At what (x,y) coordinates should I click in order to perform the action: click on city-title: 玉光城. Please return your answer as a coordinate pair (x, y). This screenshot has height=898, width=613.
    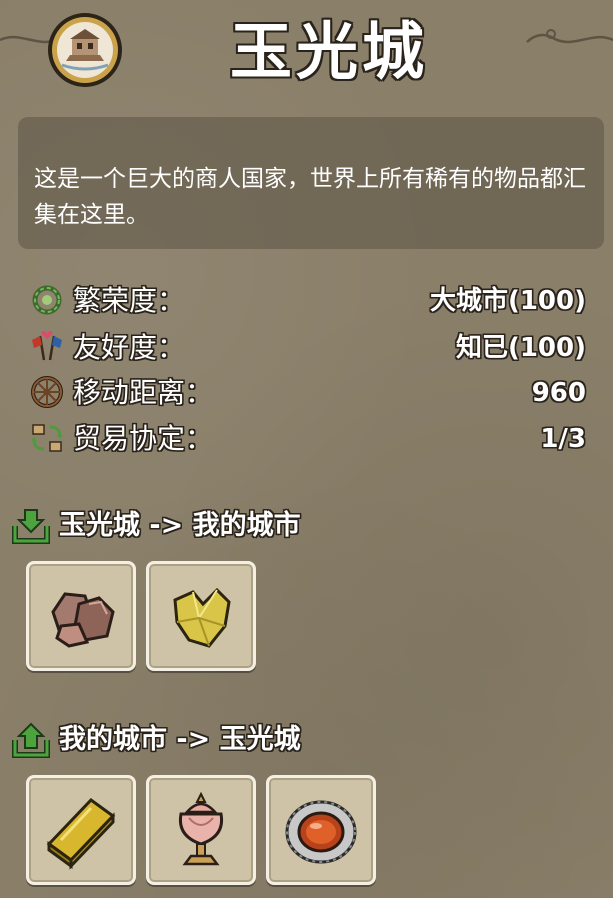
    Looking at the image, I should click on (329, 51).